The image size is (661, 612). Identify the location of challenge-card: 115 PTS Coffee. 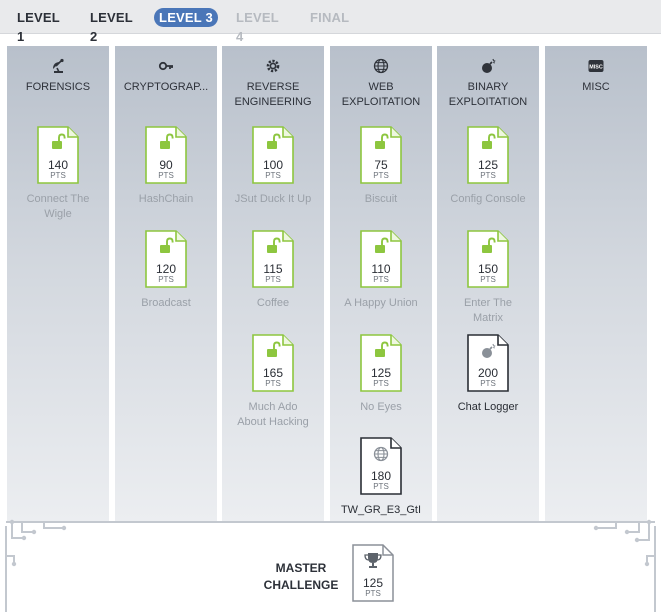
(273, 280).